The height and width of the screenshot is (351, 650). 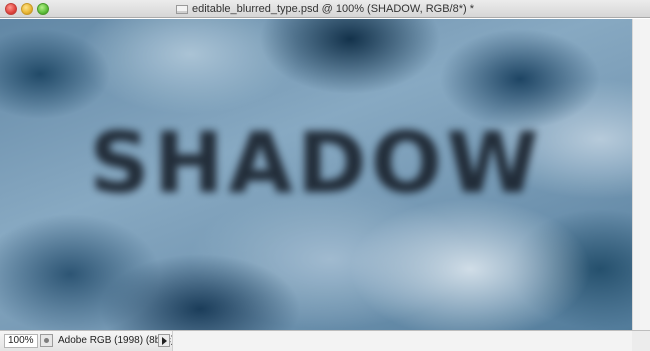 What do you see at coordinates (402, 341) in the screenshot?
I see `horizontal-scrollbar` at bounding box center [402, 341].